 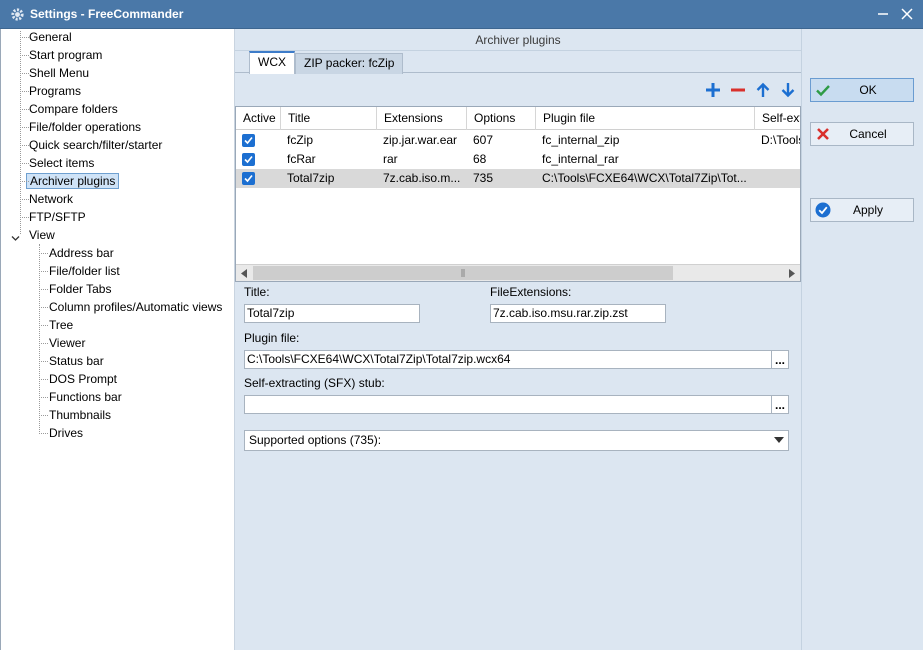 What do you see at coordinates (508, 404) in the screenshot?
I see `sfx-stub-field` at bounding box center [508, 404].